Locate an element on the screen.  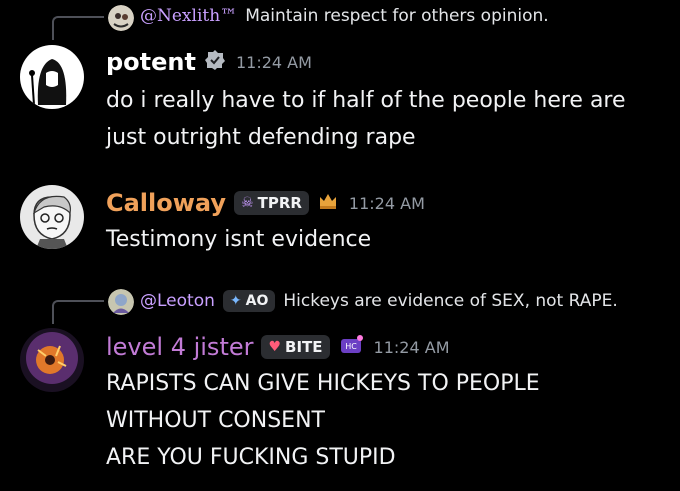
username: potent is located at coordinates (151, 62).